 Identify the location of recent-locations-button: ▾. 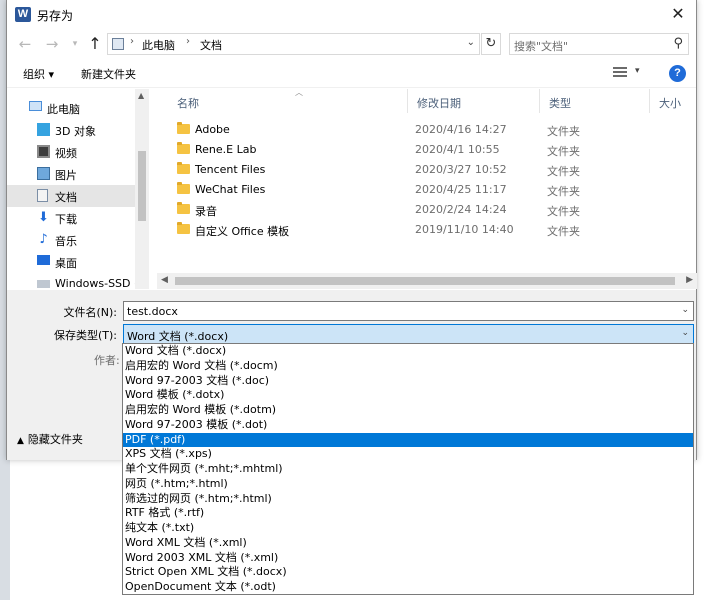
(75, 44).